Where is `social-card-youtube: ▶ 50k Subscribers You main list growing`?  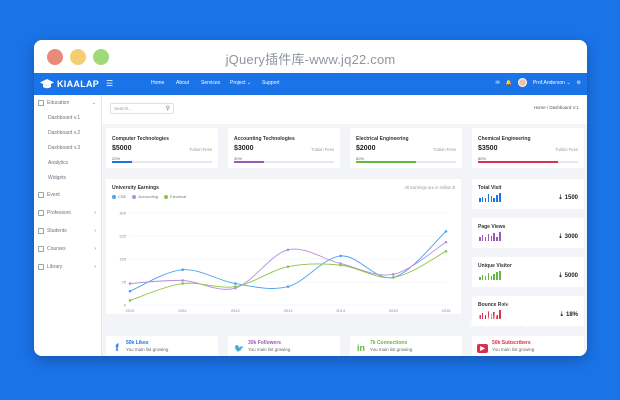
social-card-youtube: ▶ 50k Subscribers You main list growing is located at coordinates (528, 346).